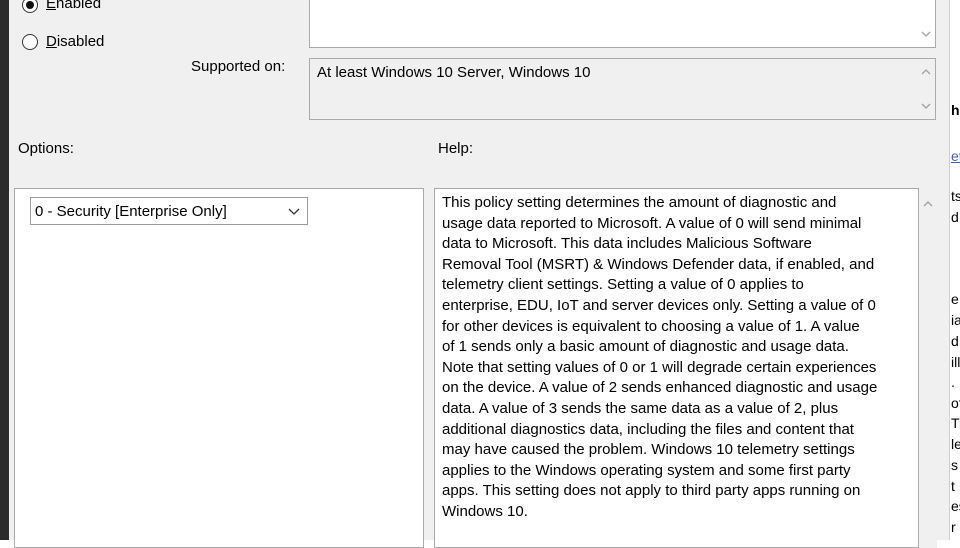 The height and width of the screenshot is (548, 960). Describe the element at coordinates (456, 148) in the screenshot. I see `help-label: Help:` at that location.